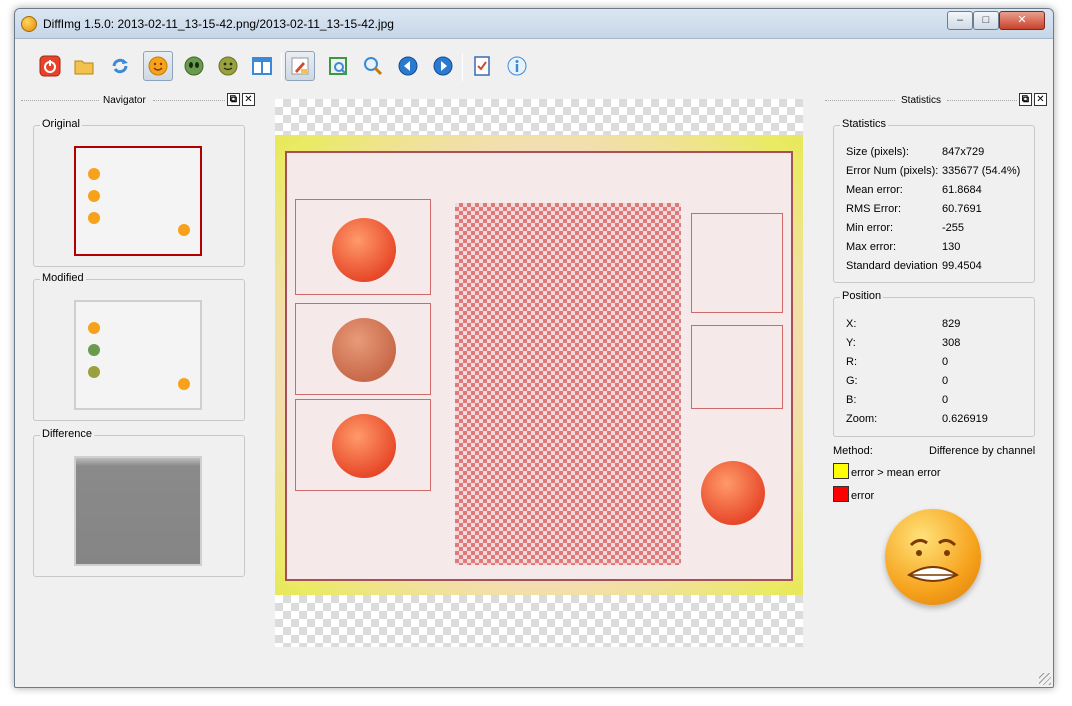 The height and width of the screenshot is (706, 1072). I want to click on dual-panel-button, so click(262, 66).